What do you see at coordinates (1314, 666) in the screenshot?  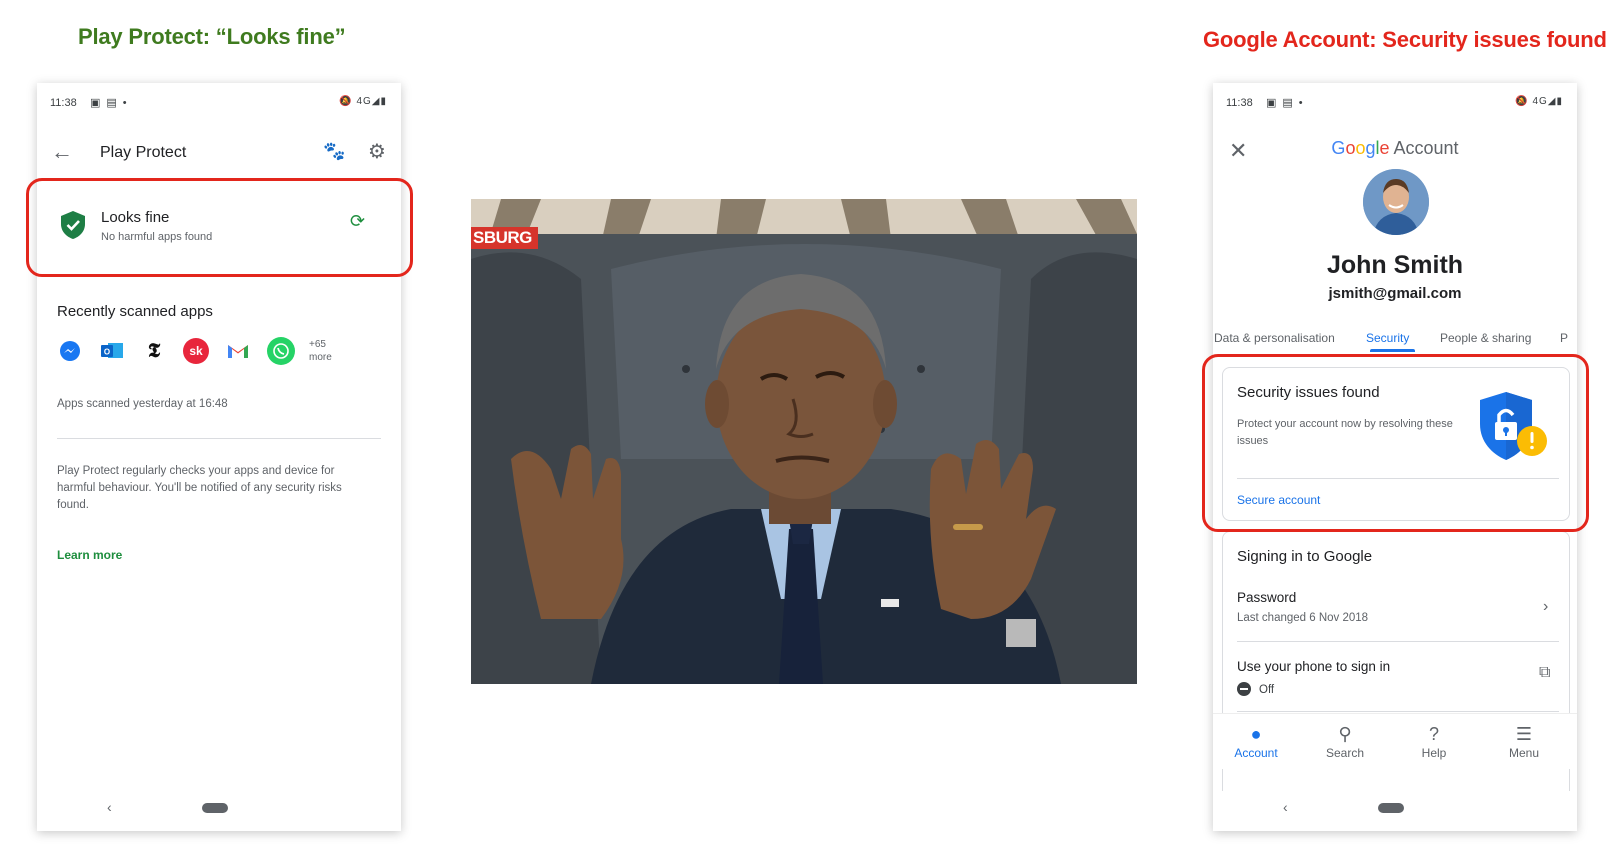 I see `phone-signin-label: Use your phone to sign in` at bounding box center [1314, 666].